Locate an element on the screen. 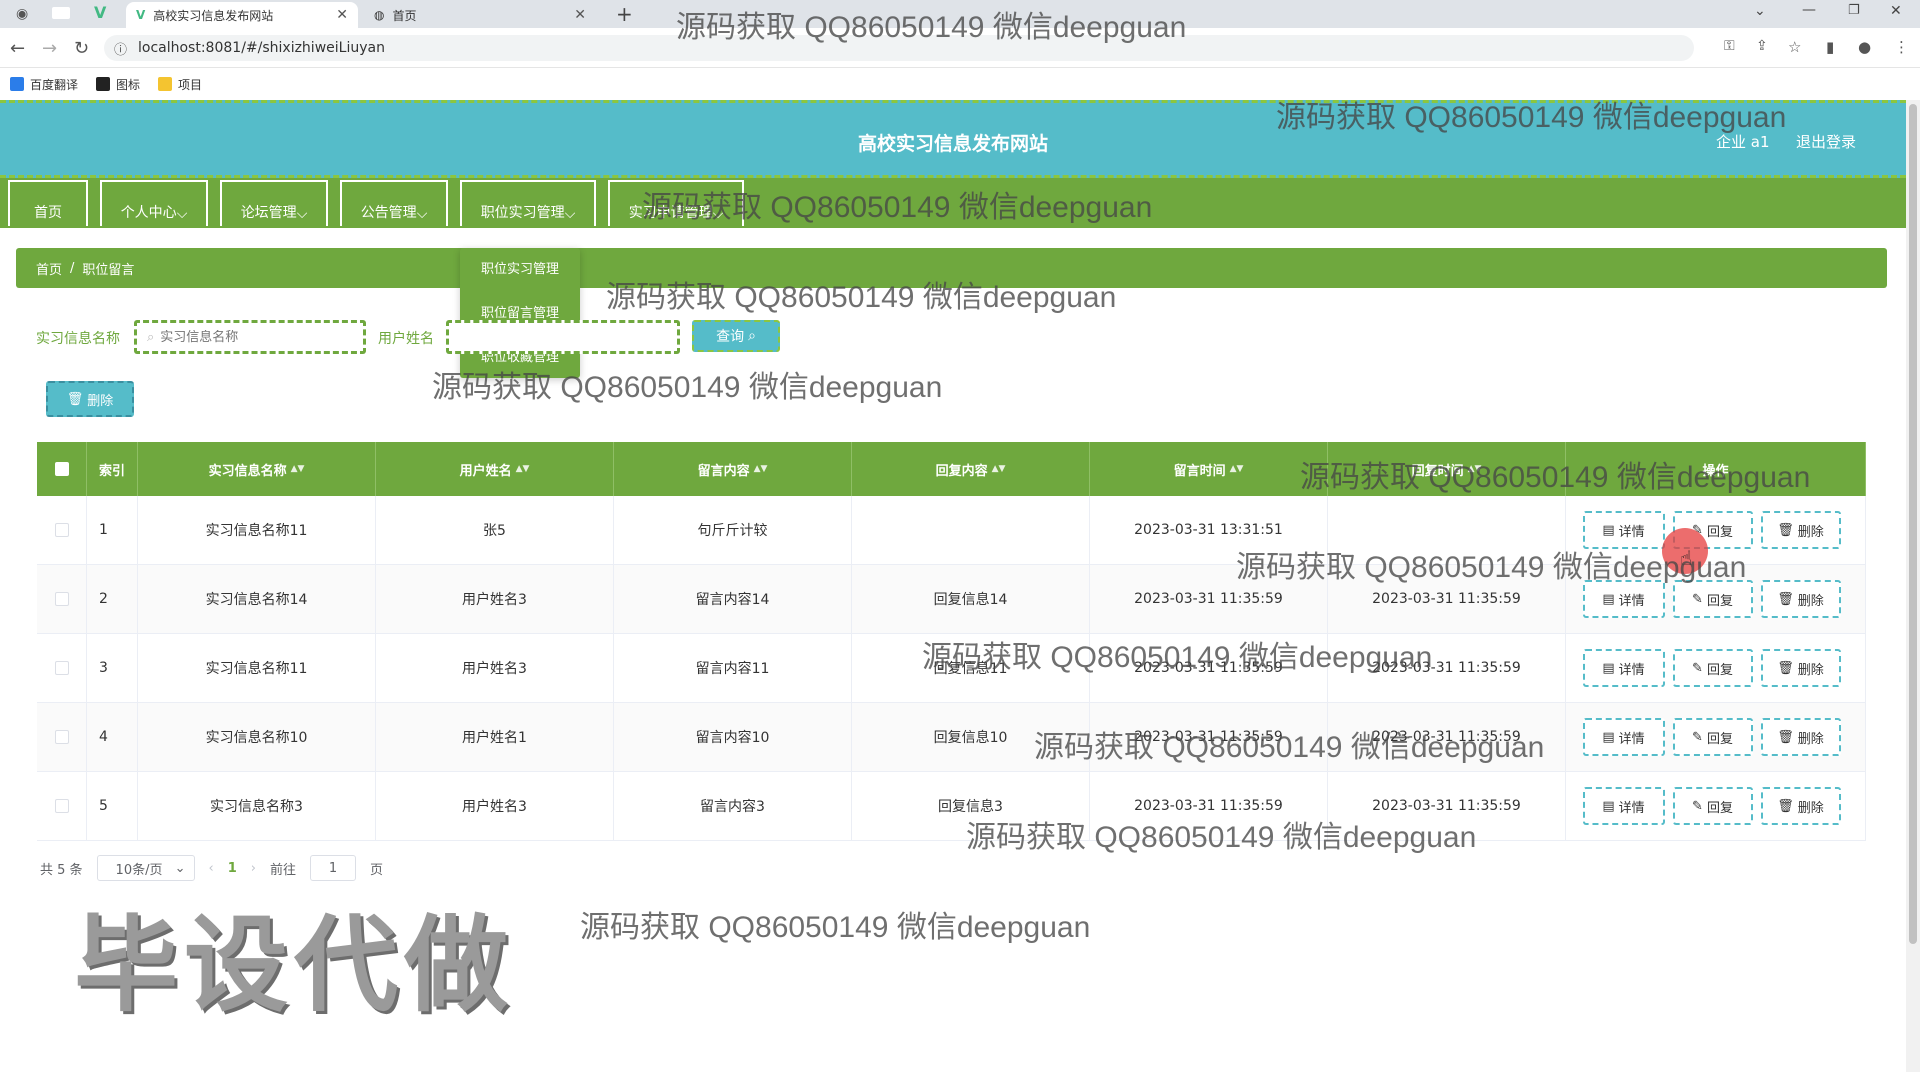 The image size is (1920, 1072). edit-icon: ✎ is located at coordinates (1697, 668).